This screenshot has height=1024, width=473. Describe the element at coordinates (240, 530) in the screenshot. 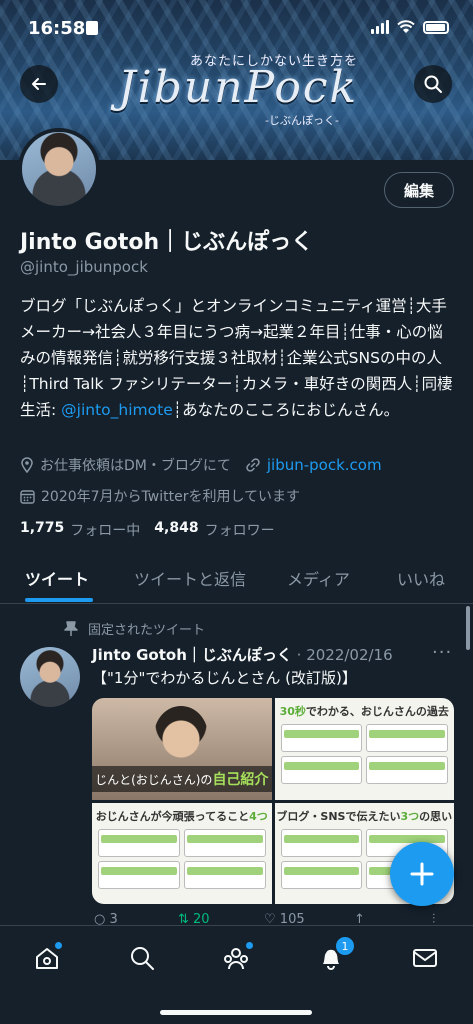

I see `followers-label: フォロワー` at that location.